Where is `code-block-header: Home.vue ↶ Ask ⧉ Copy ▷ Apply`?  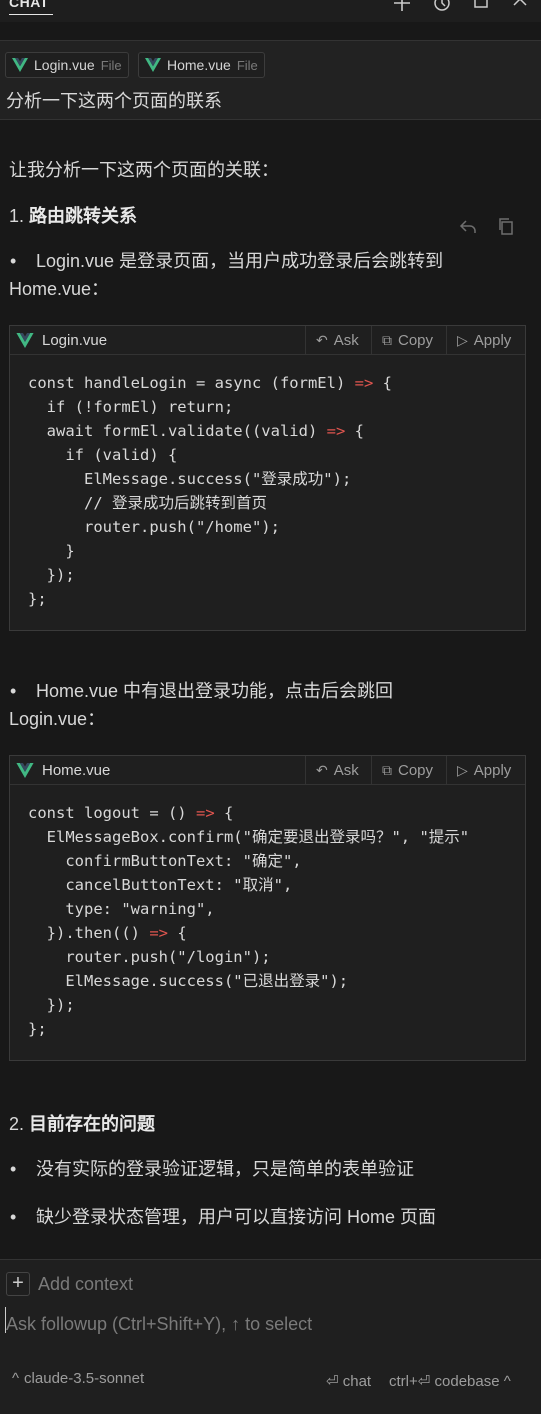 code-block-header: Home.vue ↶ Ask ⧉ Copy ▷ Apply is located at coordinates (267, 770).